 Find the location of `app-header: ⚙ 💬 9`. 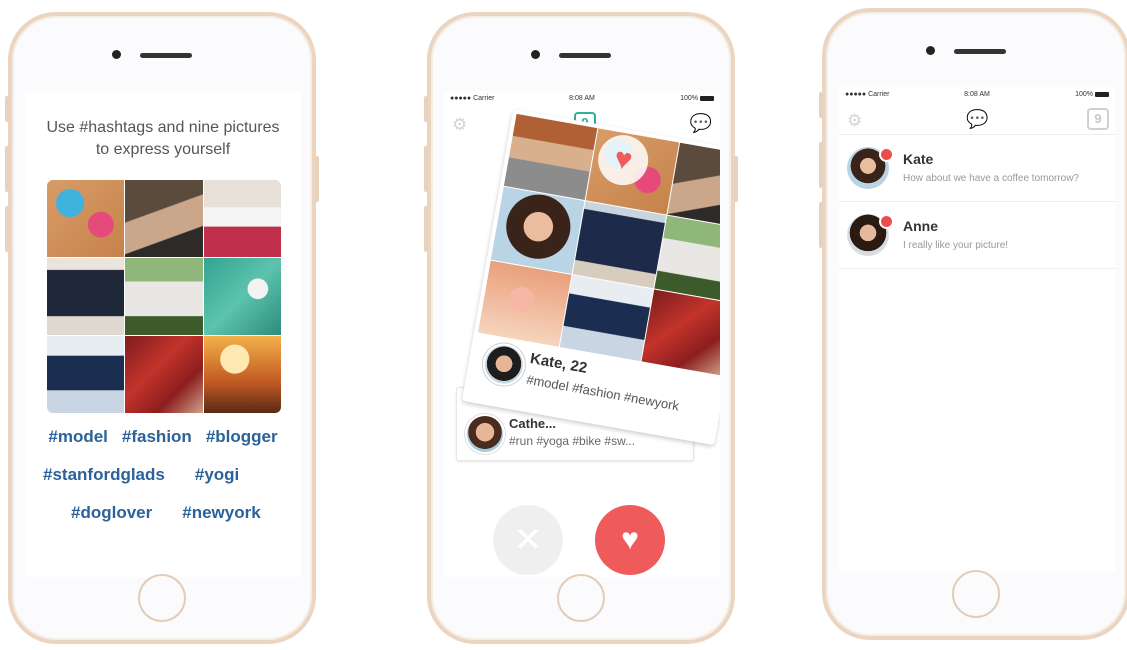

app-header: ⚙ 💬 9 is located at coordinates (977, 119).